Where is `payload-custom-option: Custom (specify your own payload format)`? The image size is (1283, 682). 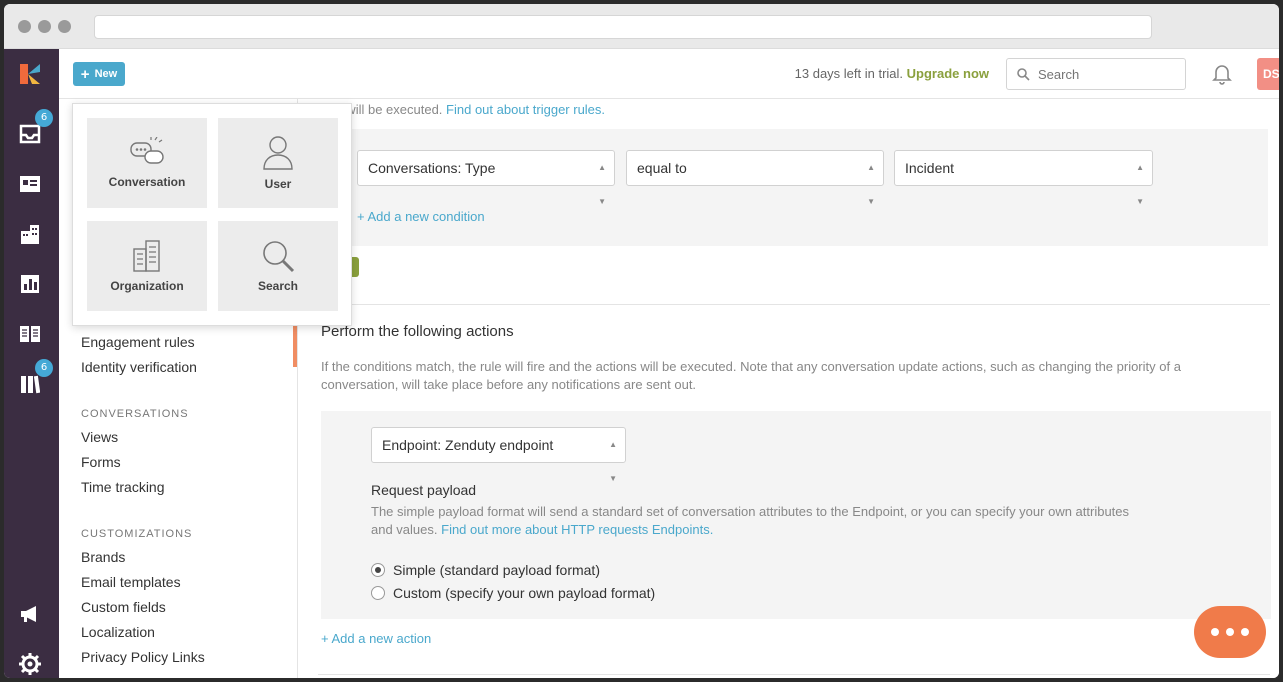
payload-custom-option: Custom (specify your own payload format) is located at coordinates (513, 593).